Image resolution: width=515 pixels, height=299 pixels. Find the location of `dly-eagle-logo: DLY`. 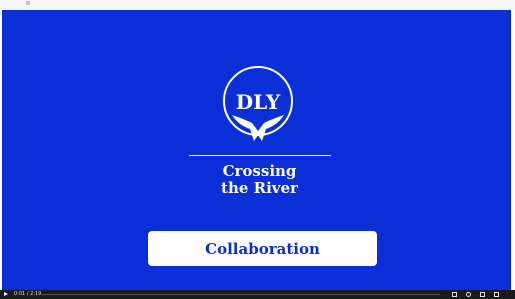

dly-eagle-logo: DLY is located at coordinates (258, 103).